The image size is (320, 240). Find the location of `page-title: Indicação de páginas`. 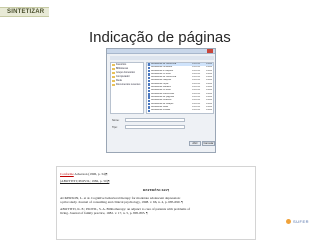

page-title: Indicação de páginas is located at coordinates (160, 37).